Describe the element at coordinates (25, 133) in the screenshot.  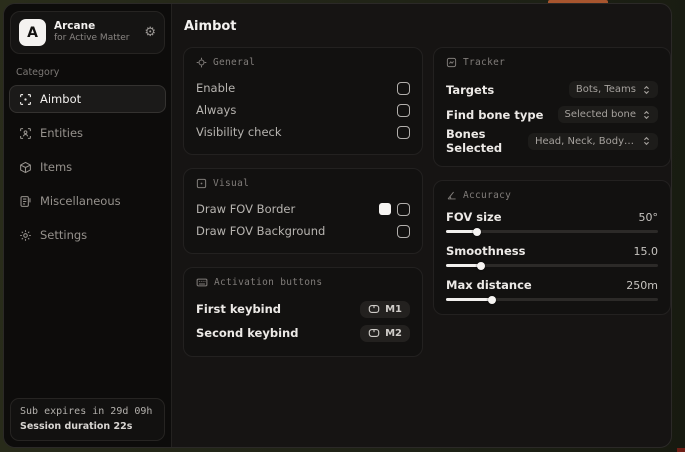
I see `person-scan-icon` at that location.